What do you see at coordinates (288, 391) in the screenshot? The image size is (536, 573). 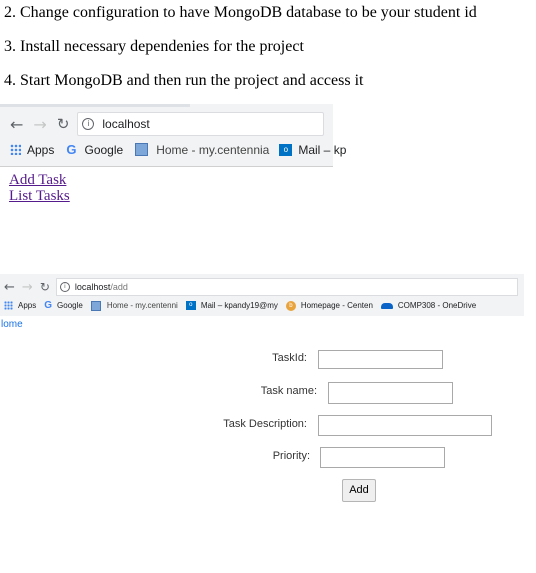 I see `task-name-label: Task name:` at bounding box center [288, 391].